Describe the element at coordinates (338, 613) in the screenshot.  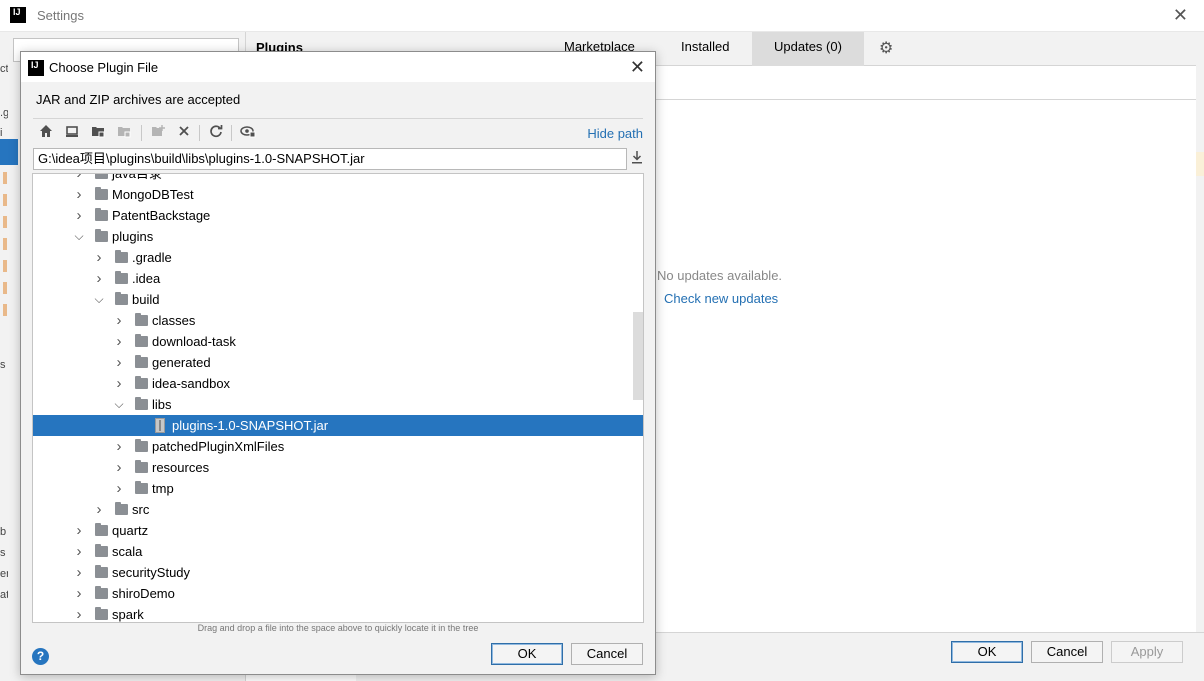
I see `tree-item-folder: › spark` at that location.